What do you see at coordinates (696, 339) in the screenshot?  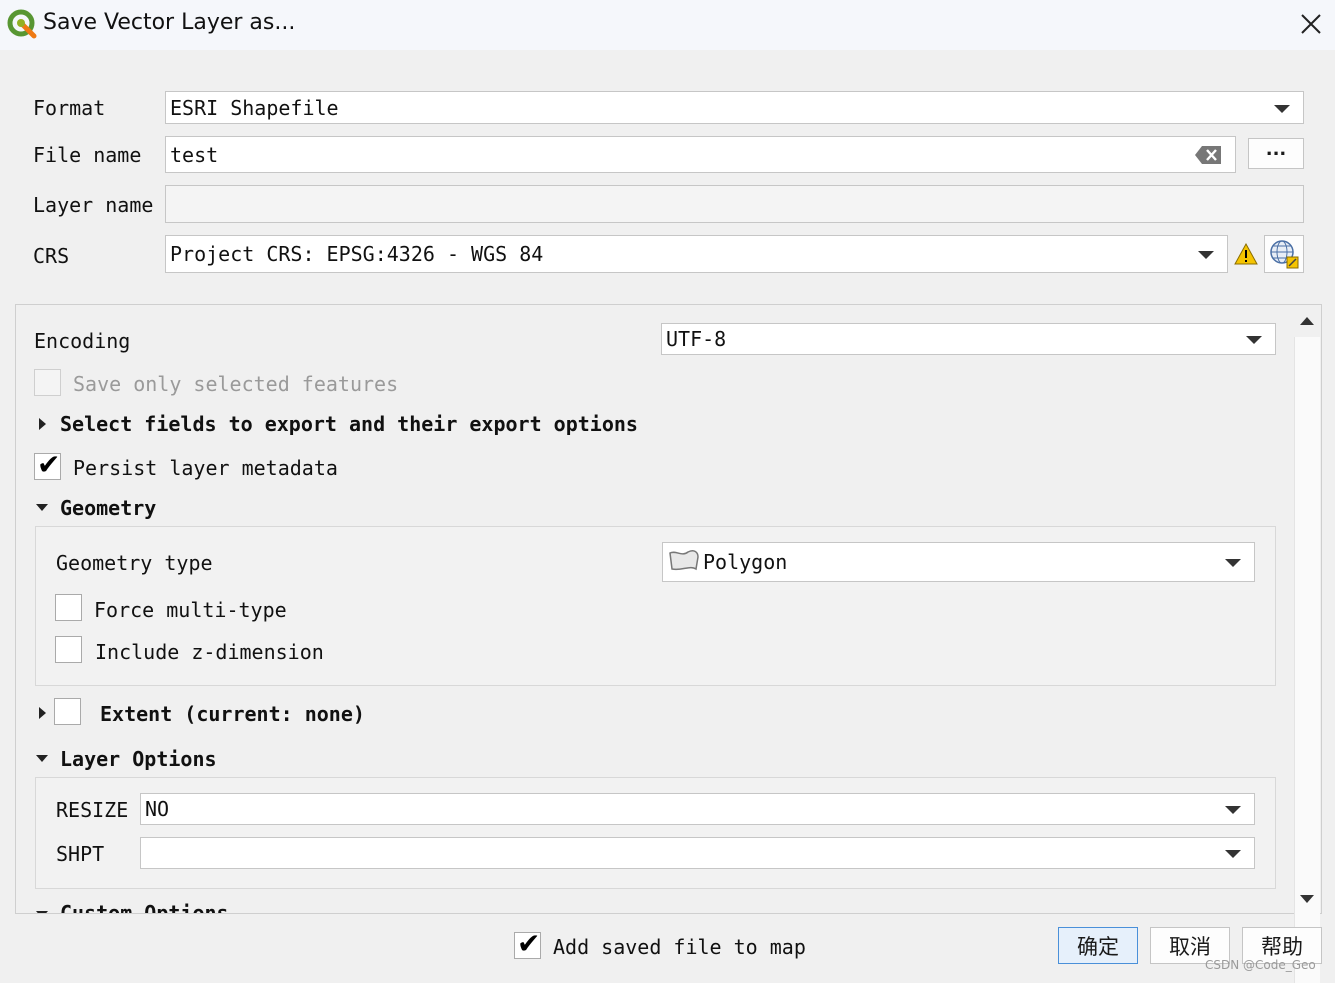 I see `encoding-value: UTF-8` at bounding box center [696, 339].